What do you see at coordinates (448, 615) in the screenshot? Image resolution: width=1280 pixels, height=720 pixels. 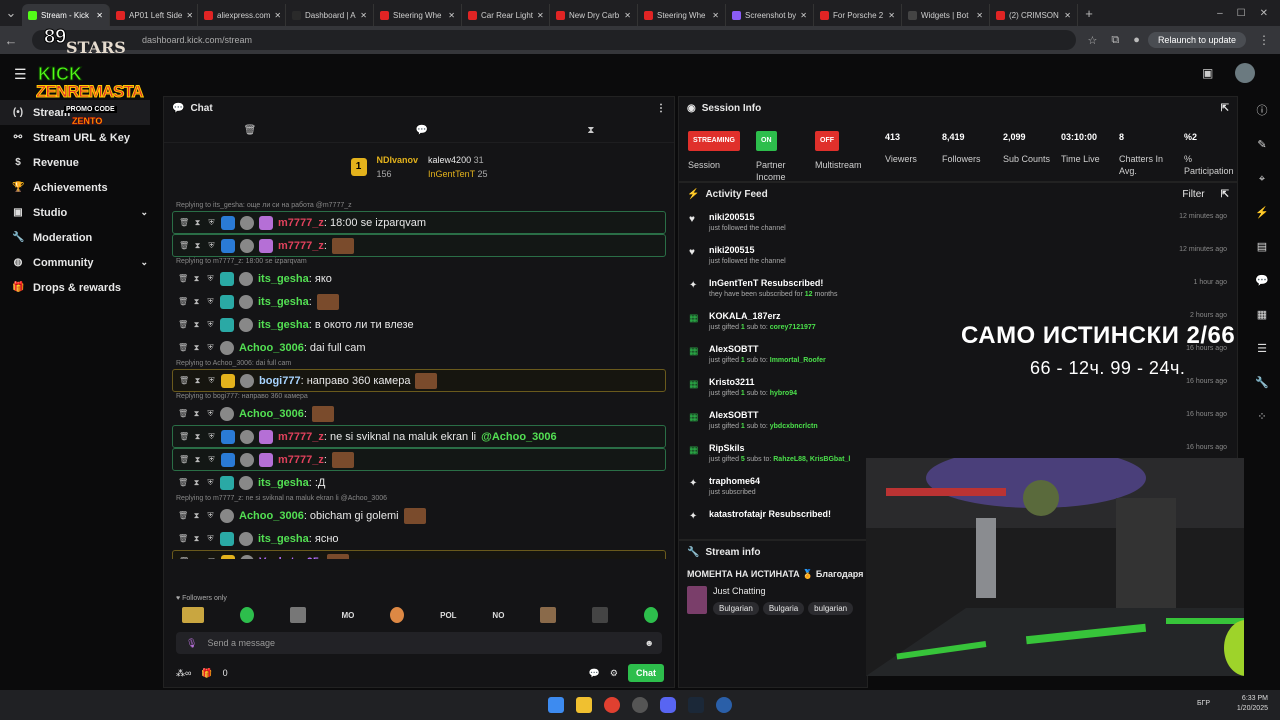 I see `emote-text-pol: POL` at bounding box center [448, 615].